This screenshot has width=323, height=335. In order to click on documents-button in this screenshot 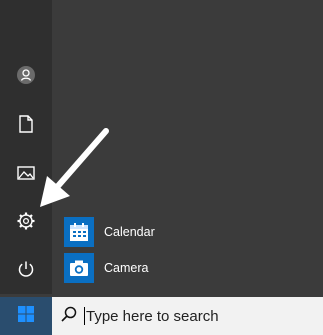, I will do `click(26, 126)`.